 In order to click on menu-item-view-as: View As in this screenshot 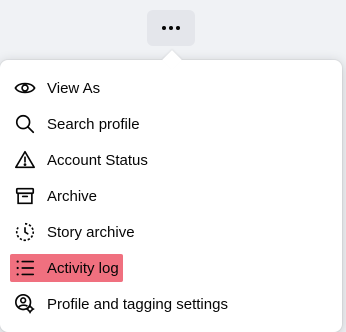, I will do `click(57, 88)`.